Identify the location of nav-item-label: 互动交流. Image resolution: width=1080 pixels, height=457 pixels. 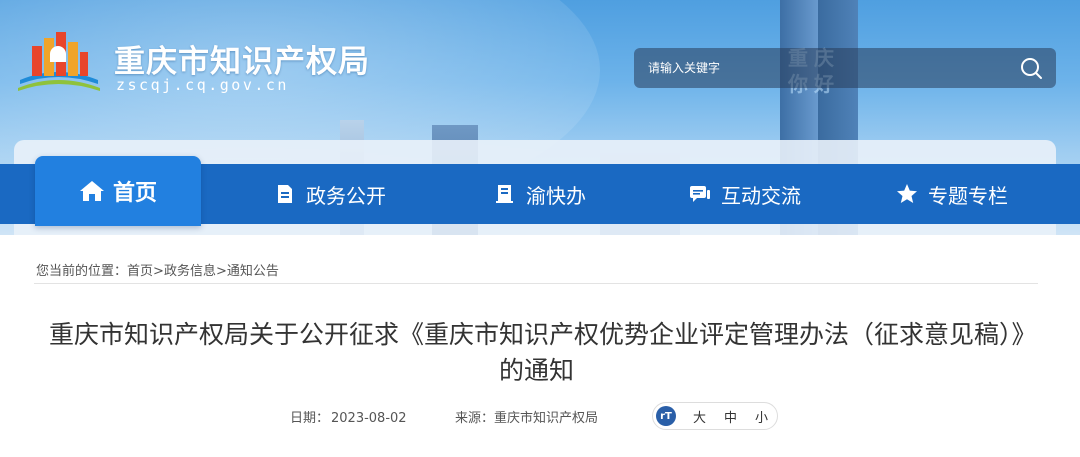
(761, 195).